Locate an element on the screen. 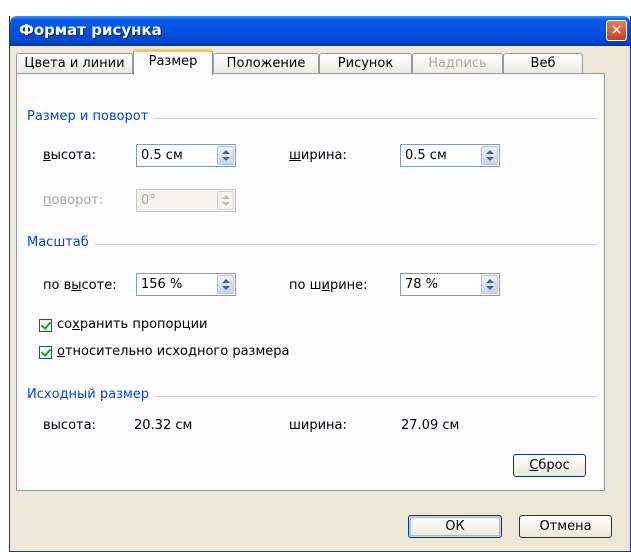 The image size is (631, 552). lock-aspect-checkbox is located at coordinates (45, 325).